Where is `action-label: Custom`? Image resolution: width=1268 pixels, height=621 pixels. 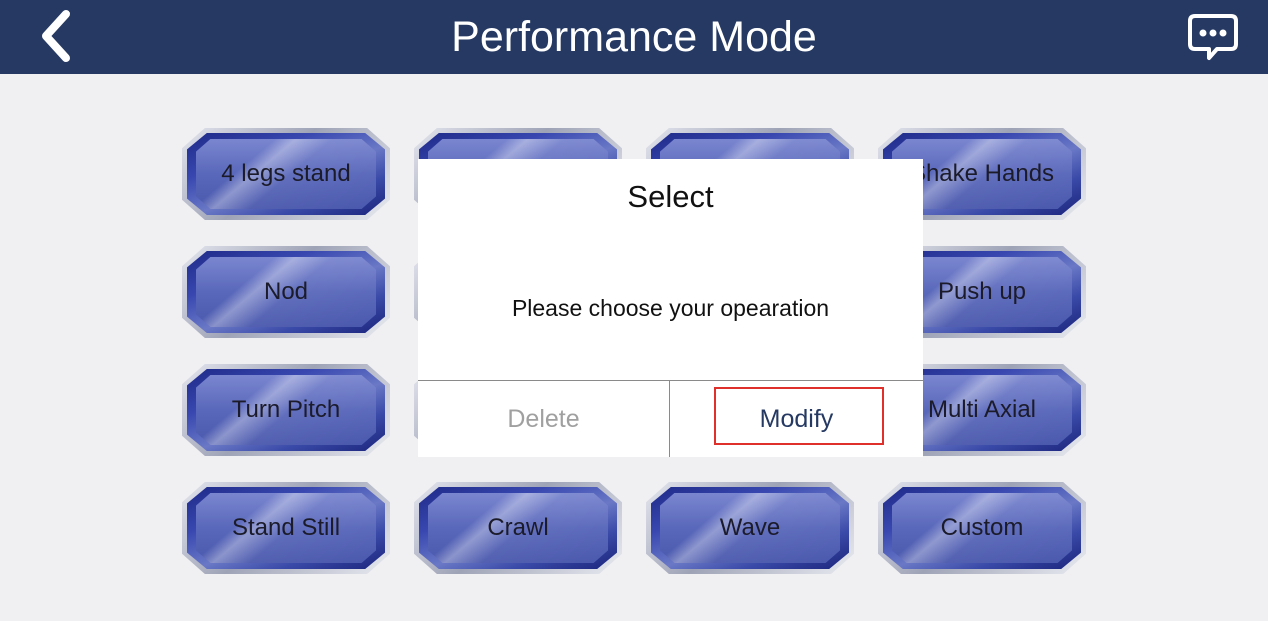 action-label: Custom is located at coordinates (982, 527).